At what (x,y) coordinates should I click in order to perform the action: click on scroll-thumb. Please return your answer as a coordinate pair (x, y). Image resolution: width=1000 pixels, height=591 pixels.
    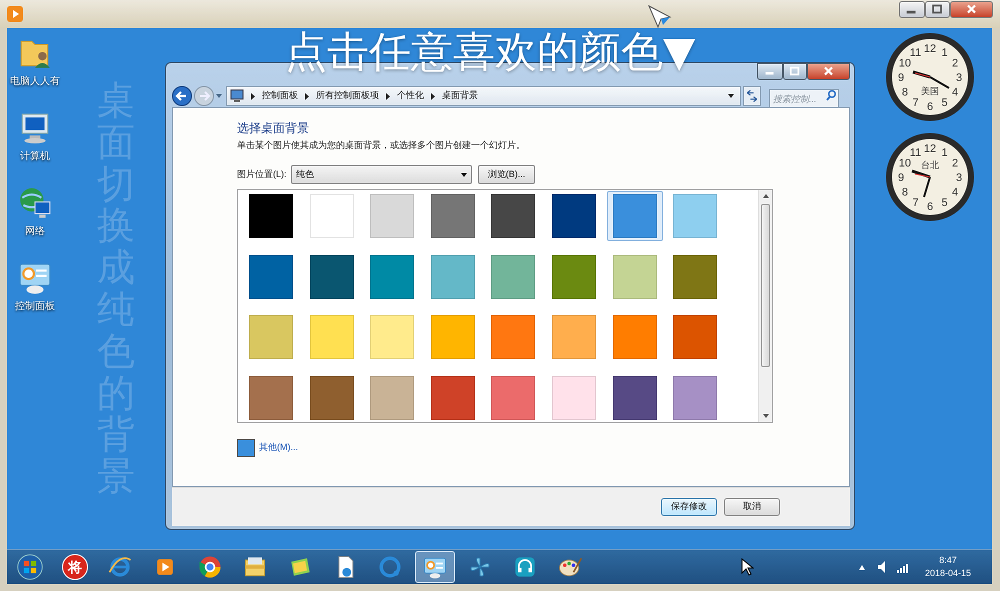
    Looking at the image, I should click on (765, 285).